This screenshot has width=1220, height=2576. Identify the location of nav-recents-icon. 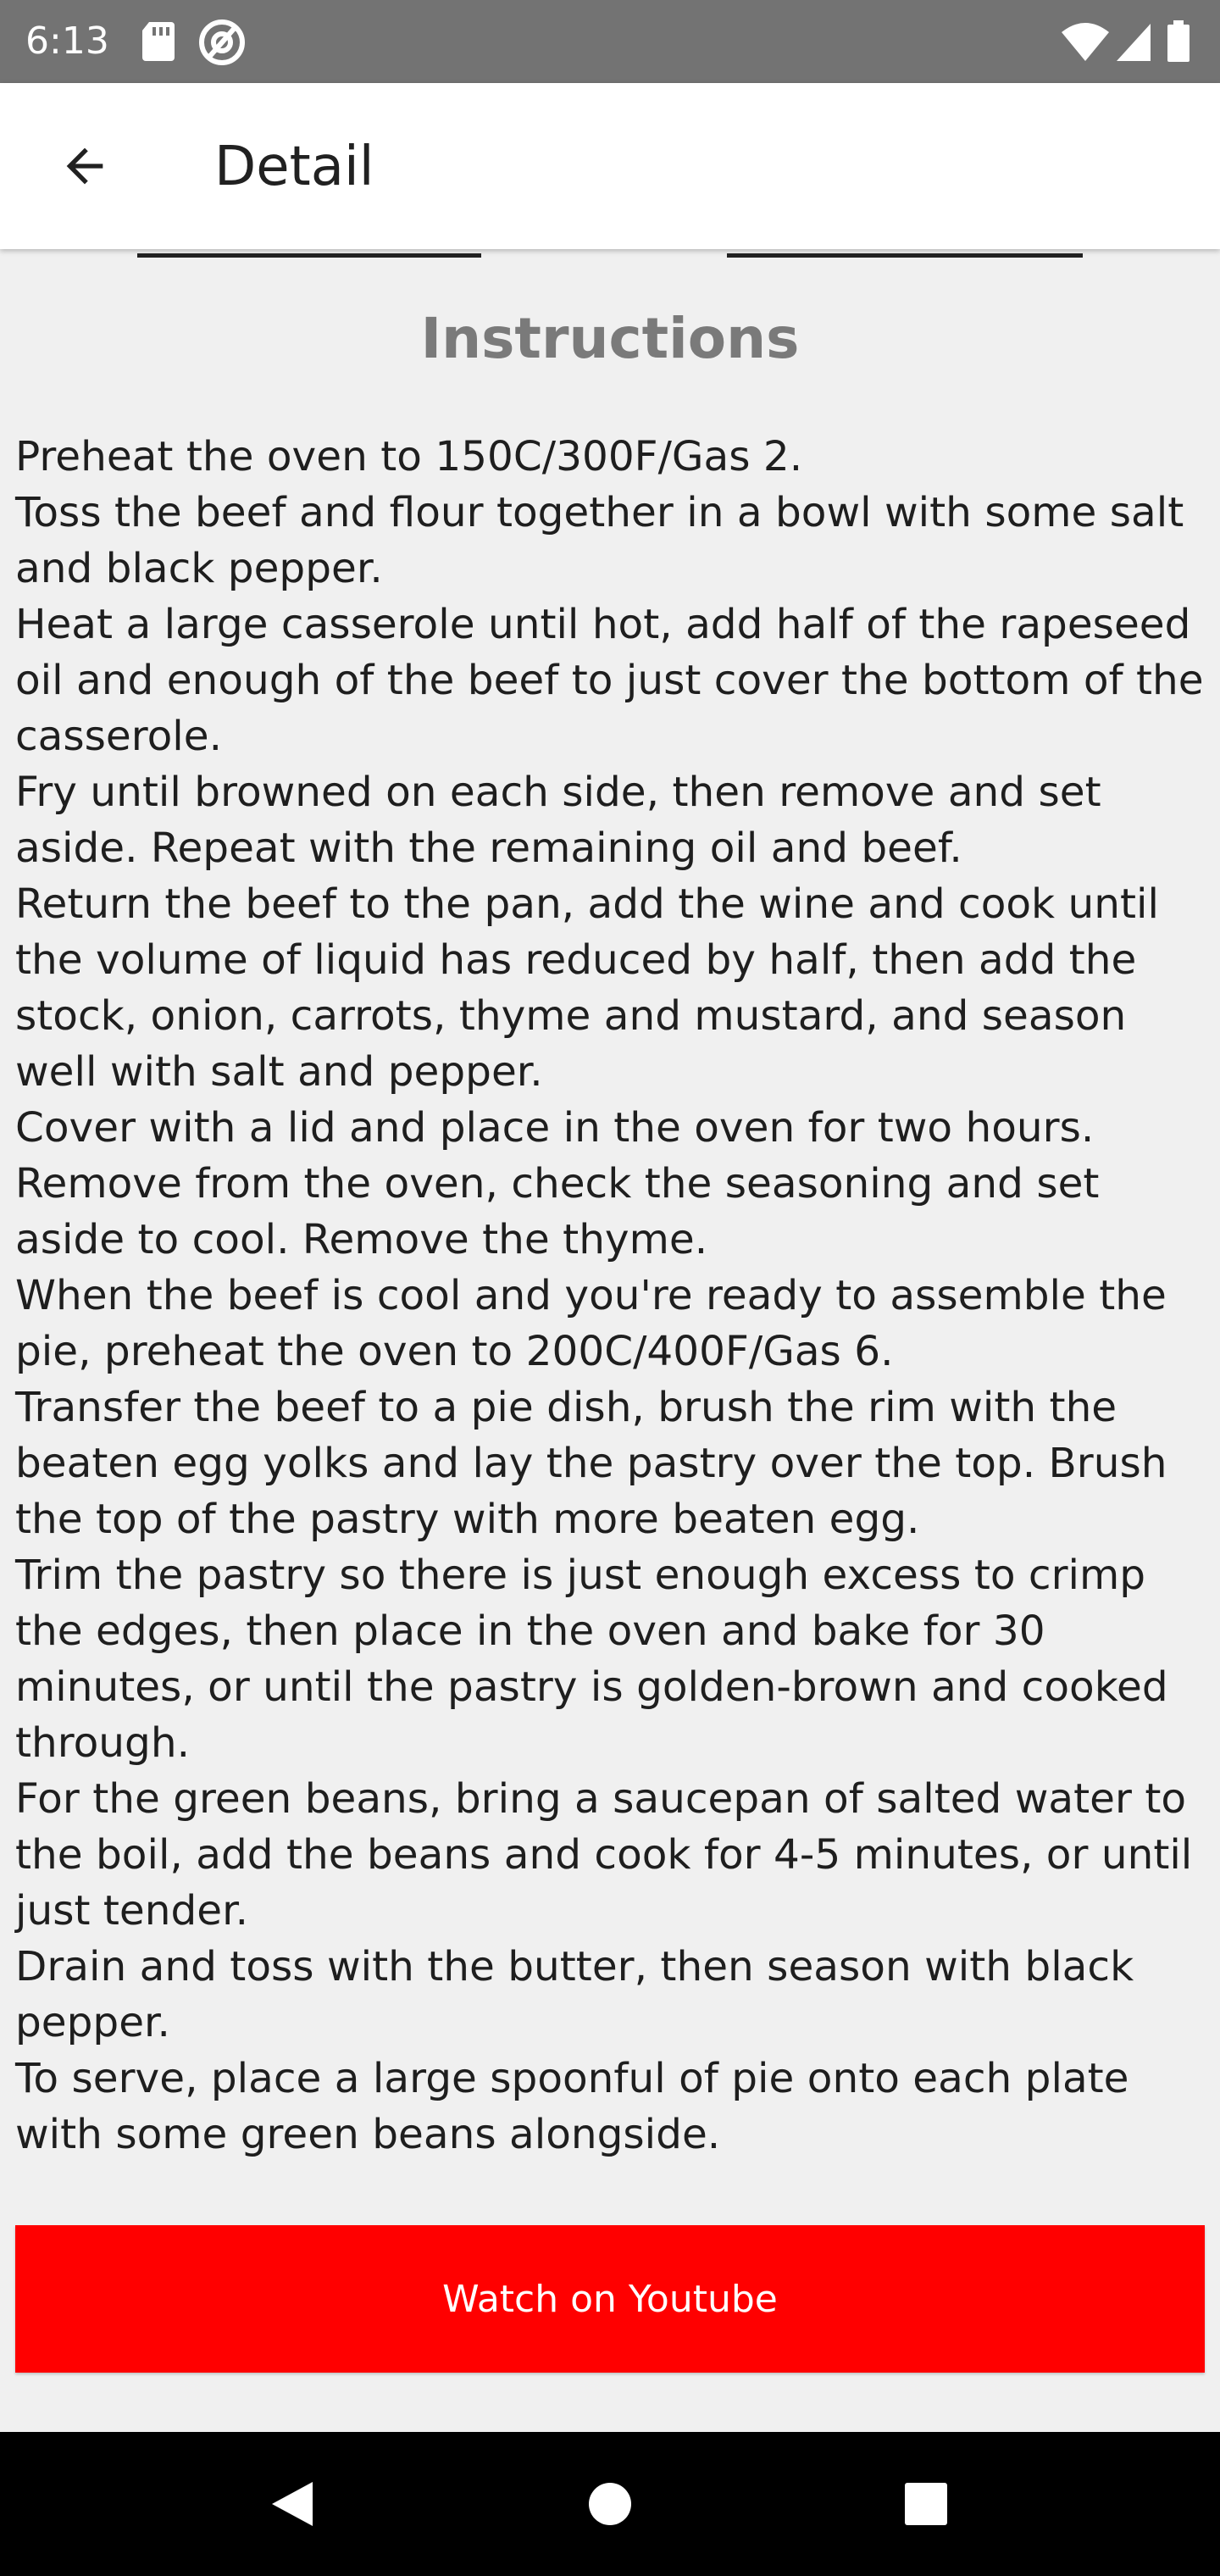
(926, 2504).